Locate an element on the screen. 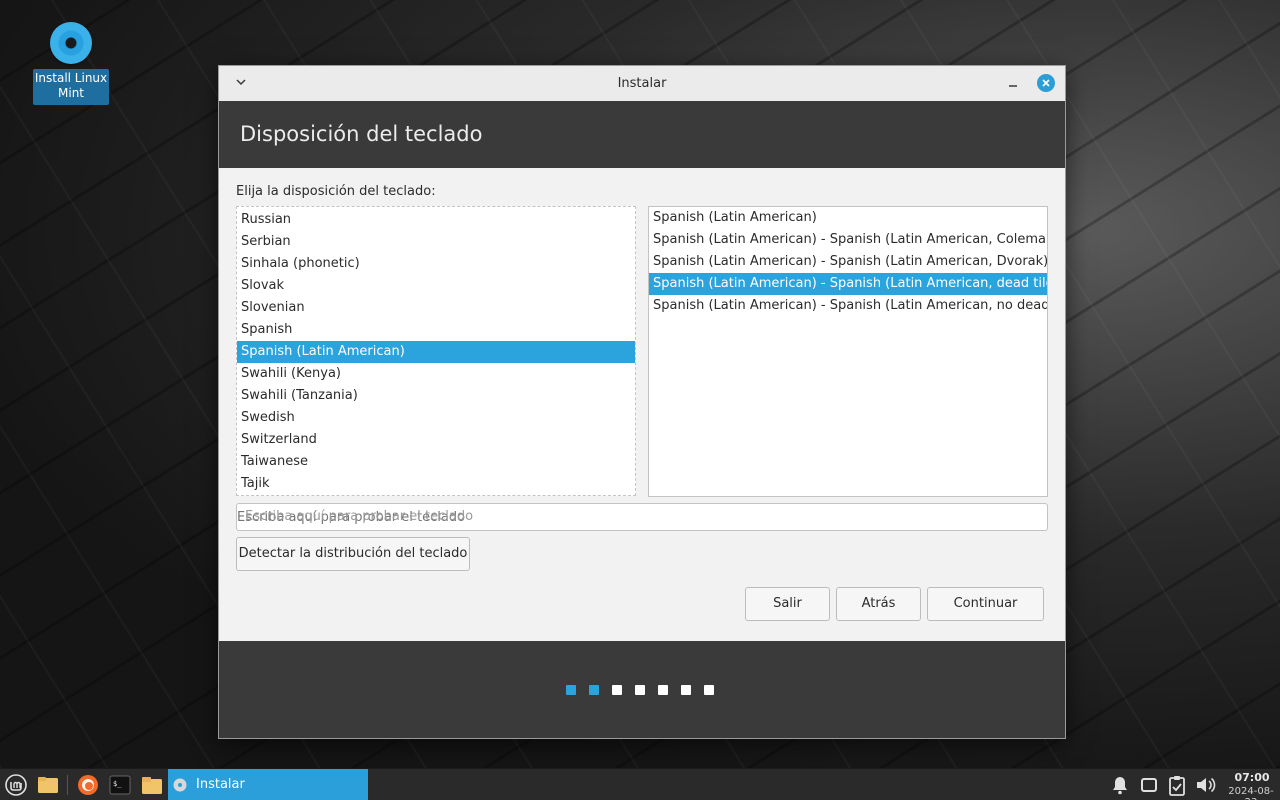 The height and width of the screenshot is (800, 1280). files-icon is located at coordinates (152, 785).